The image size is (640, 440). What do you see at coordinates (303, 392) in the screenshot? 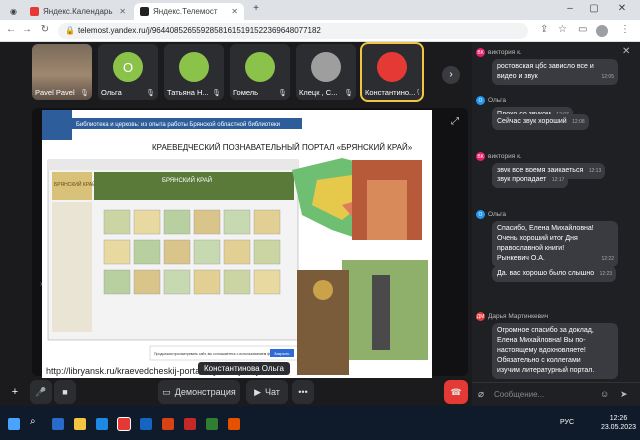
I see `more-button: •••` at bounding box center [303, 392].